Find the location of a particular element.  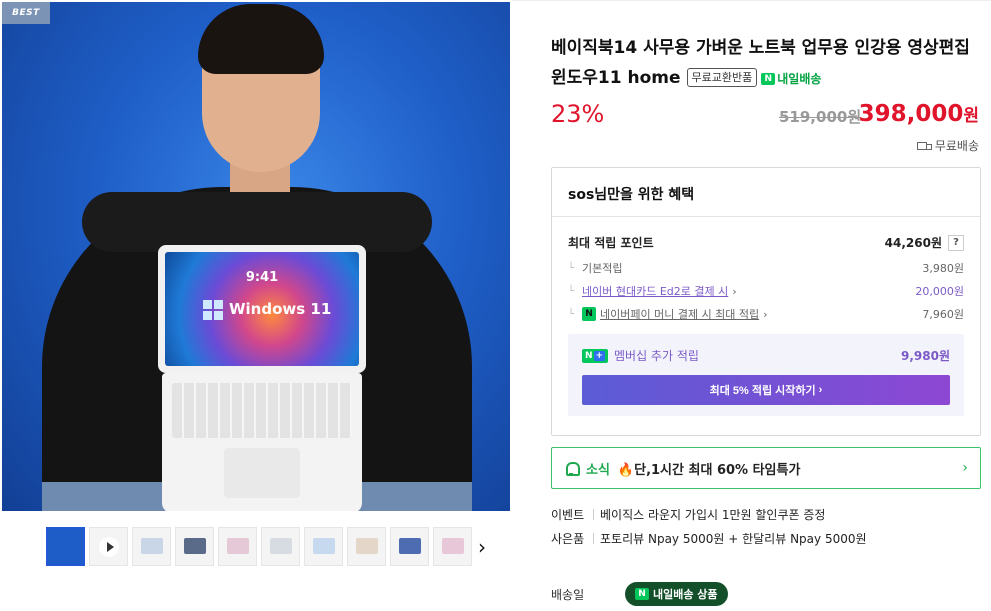

discount-rate: 23% is located at coordinates (578, 114).